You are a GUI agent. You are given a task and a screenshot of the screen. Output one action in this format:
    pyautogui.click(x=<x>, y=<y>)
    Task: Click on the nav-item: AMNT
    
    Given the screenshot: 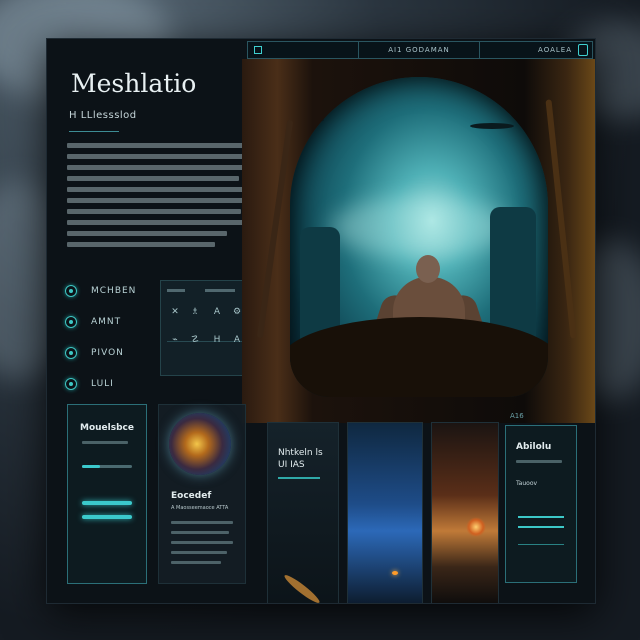 What is the action you would take?
    pyautogui.click(x=93, y=322)
    